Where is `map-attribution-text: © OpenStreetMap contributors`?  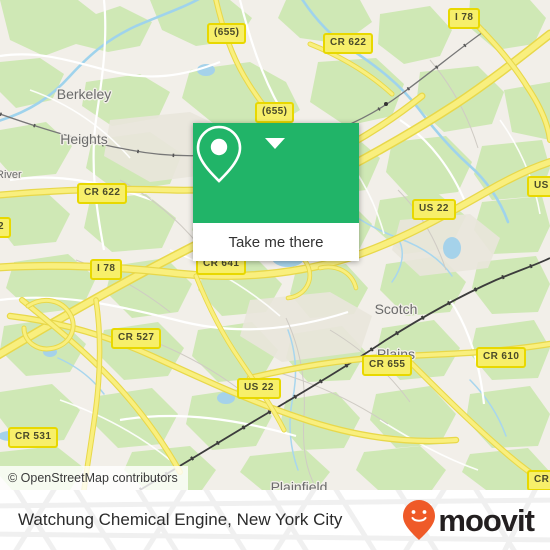 map-attribution-text: © OpenStreetMap contributors is located at coordinates (93, 478).